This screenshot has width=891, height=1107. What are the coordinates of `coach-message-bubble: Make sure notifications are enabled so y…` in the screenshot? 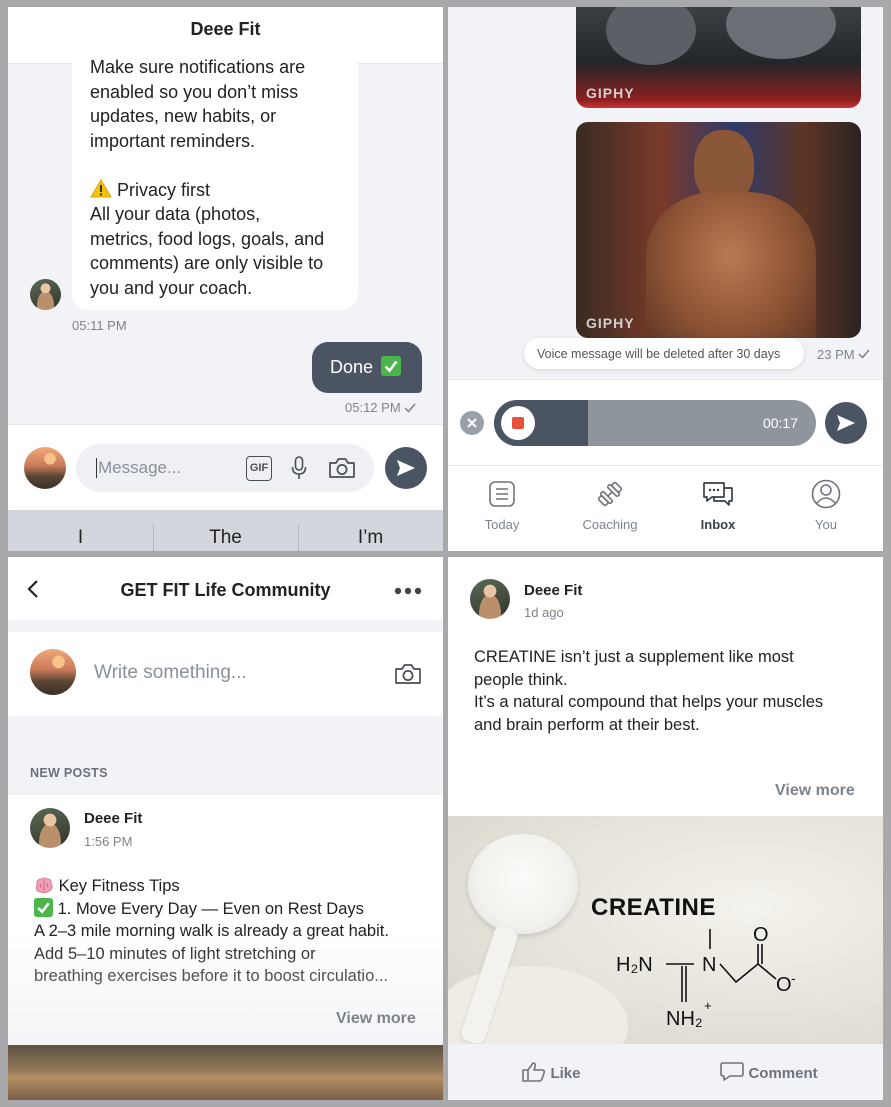 It's located at (215, 180).